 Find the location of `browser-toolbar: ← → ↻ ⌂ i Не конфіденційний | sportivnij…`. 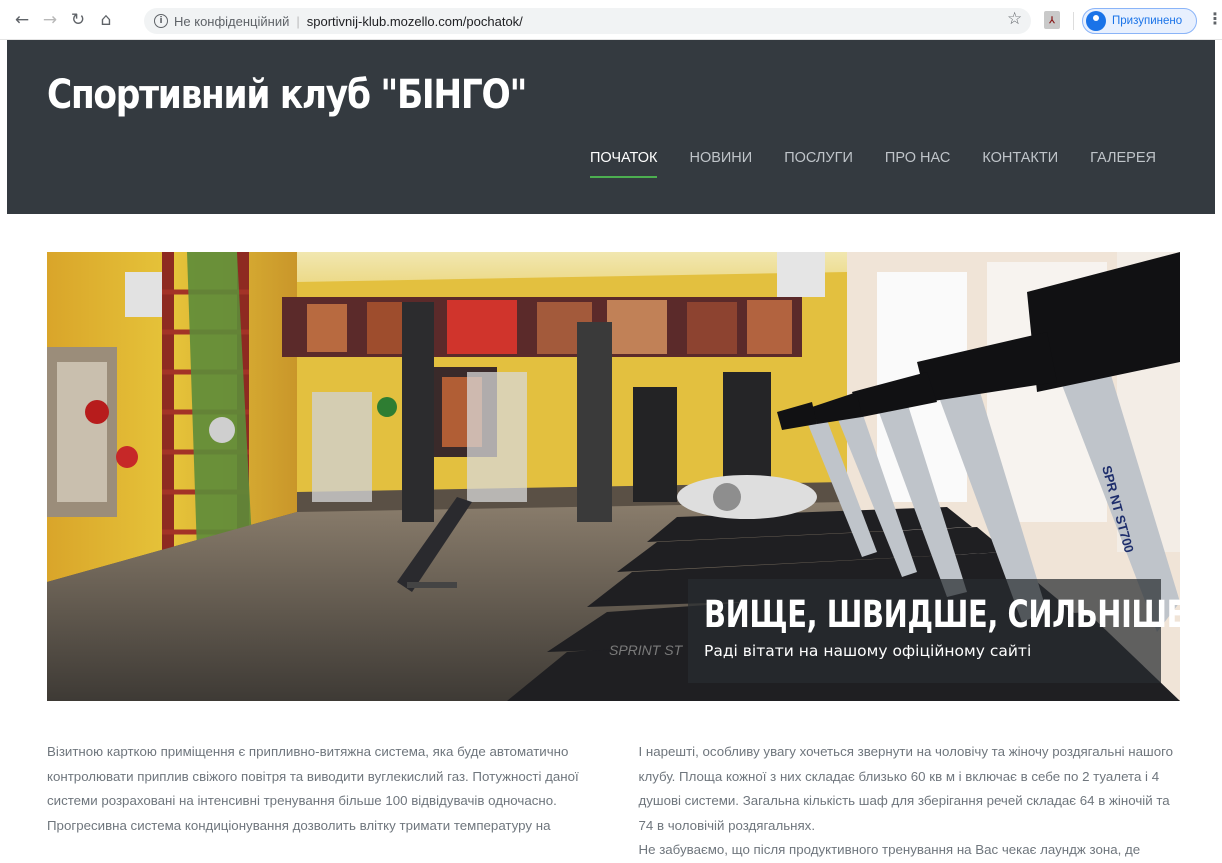

browser-toolbar: ← → ↻ ⌂ i Не конфіденційний | sportivnij… is located at coordinates (611, 20).